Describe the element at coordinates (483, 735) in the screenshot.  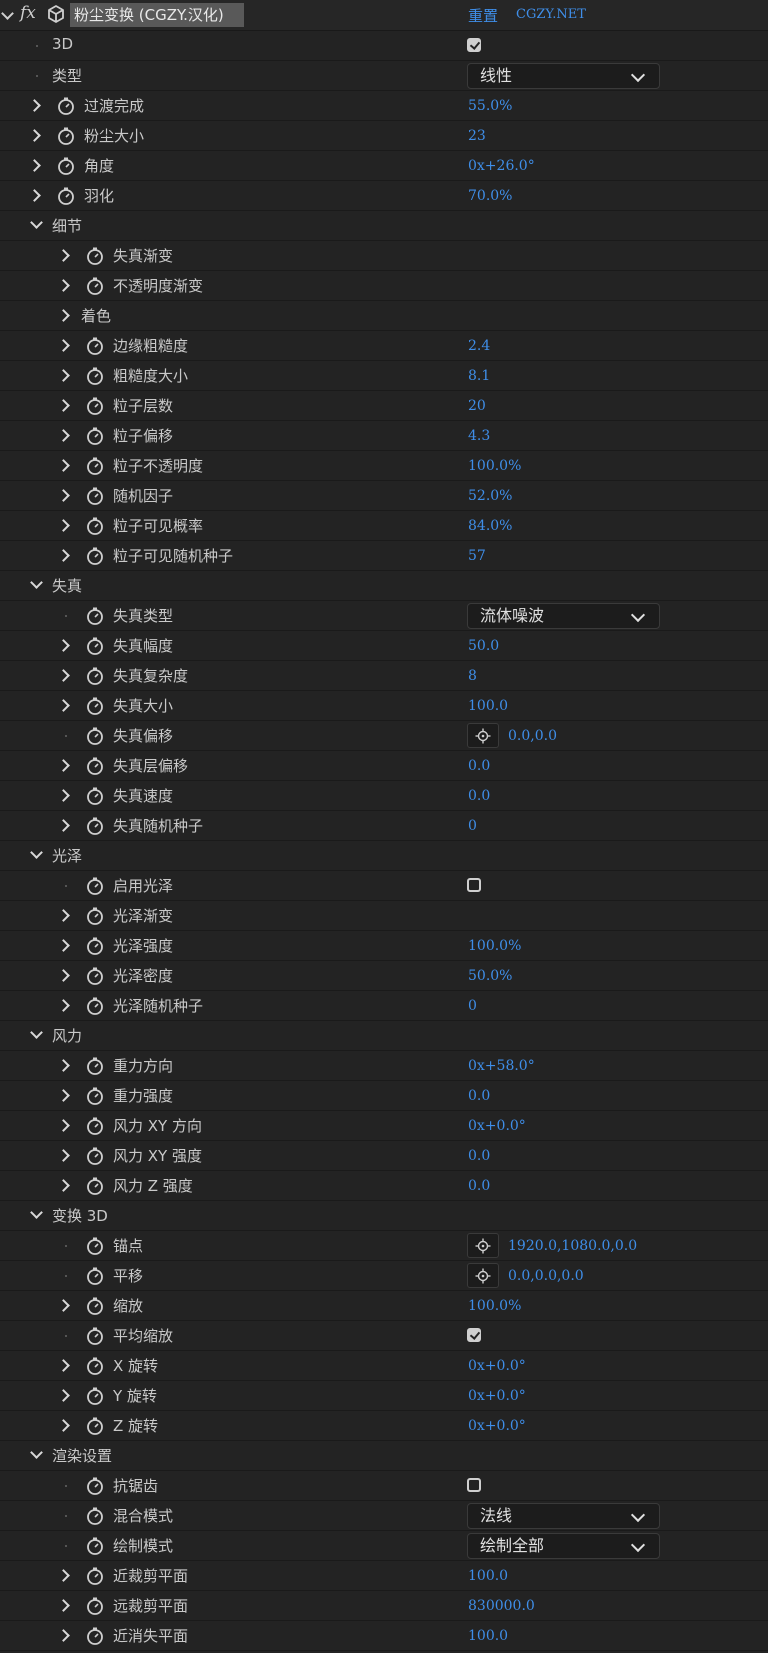
I see `point-target-button` at that location.